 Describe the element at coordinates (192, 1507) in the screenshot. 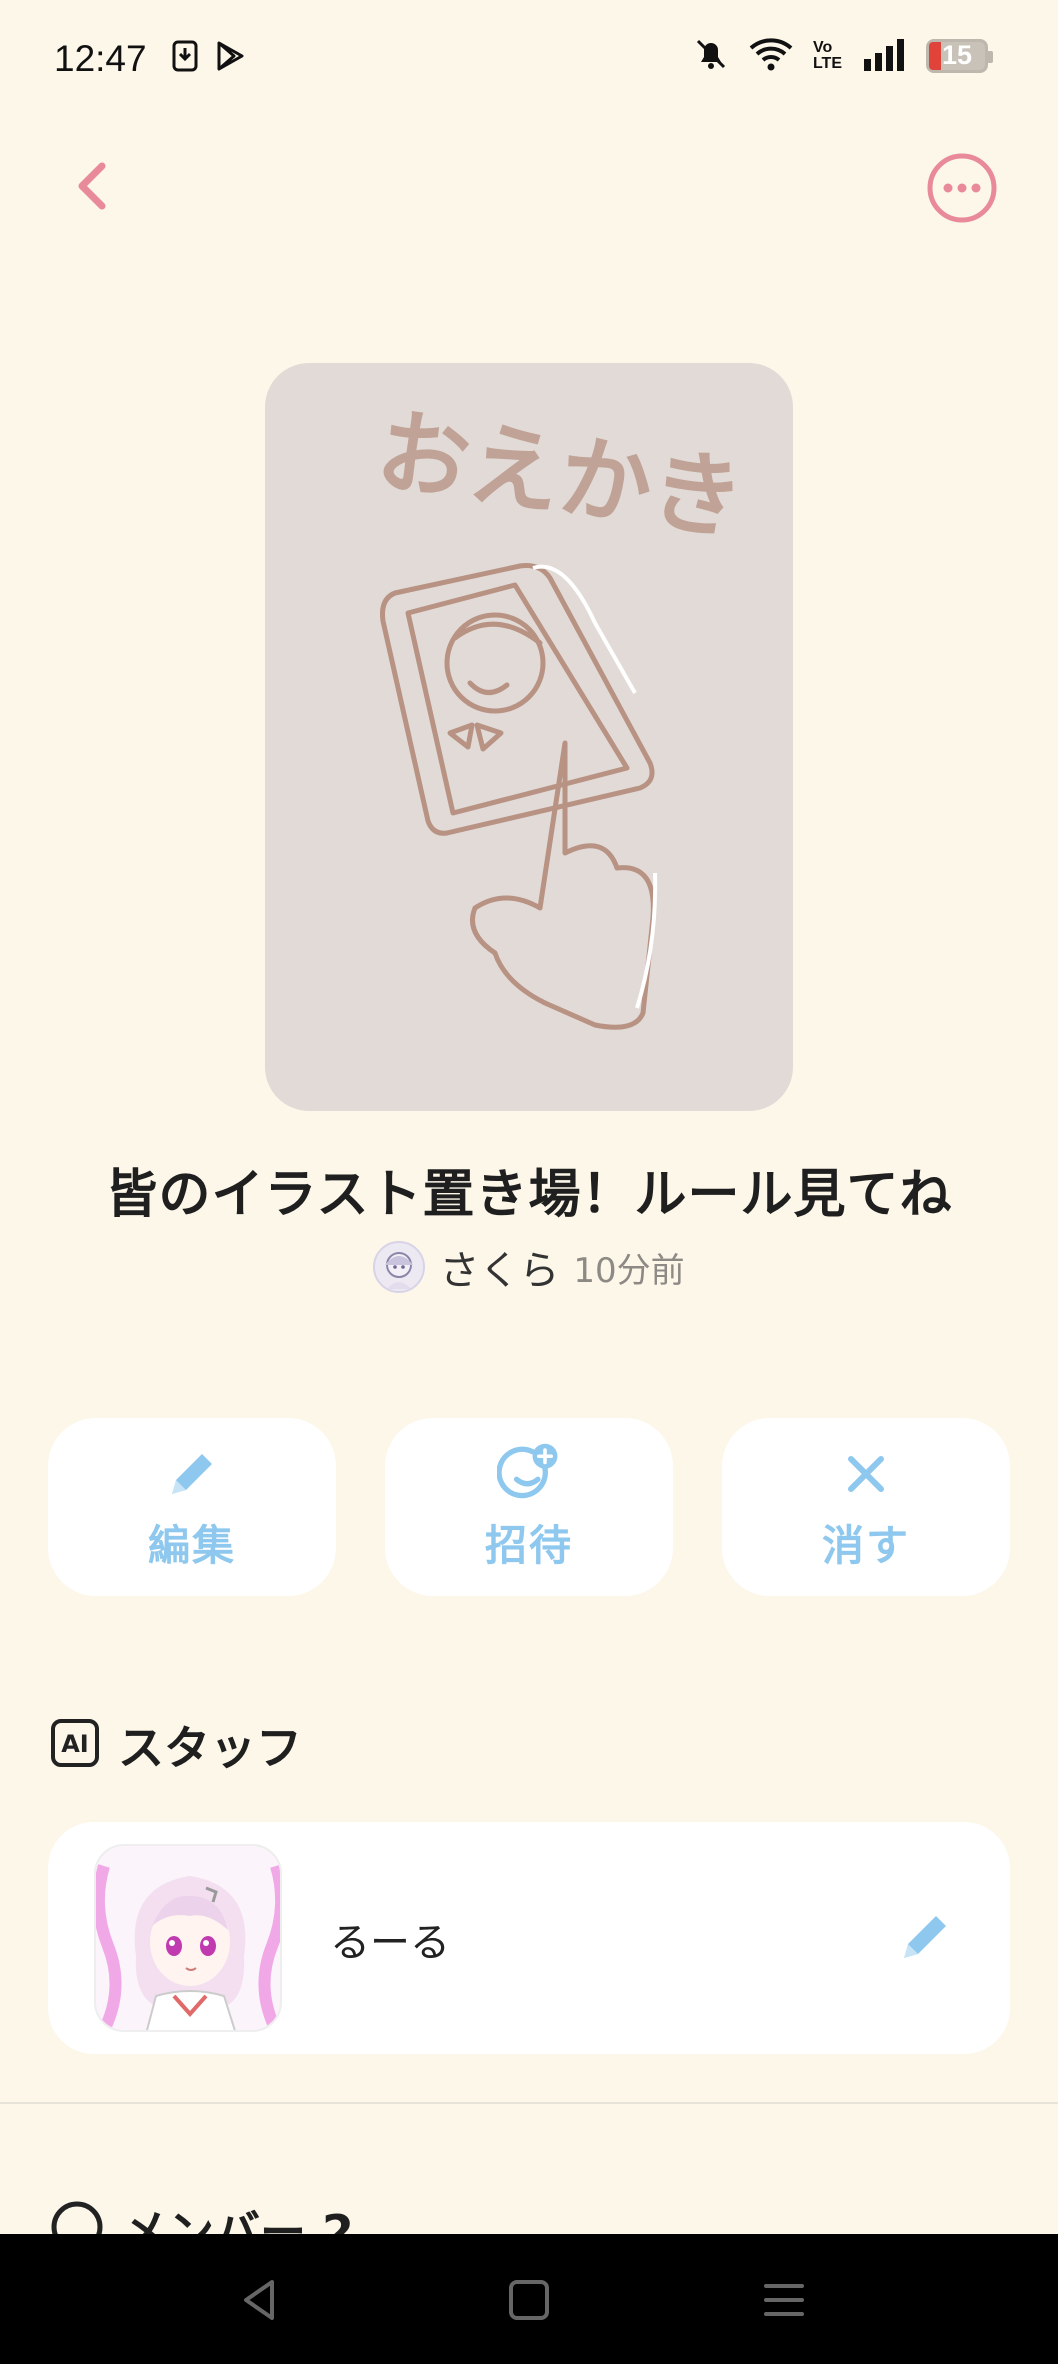

I see `edit-button: 編集` at that location.